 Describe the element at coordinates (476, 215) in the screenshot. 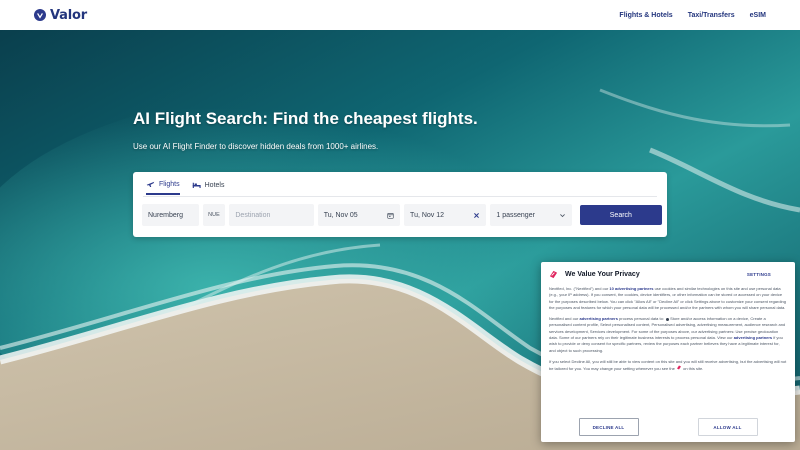

I see `clear-icon` at that location.